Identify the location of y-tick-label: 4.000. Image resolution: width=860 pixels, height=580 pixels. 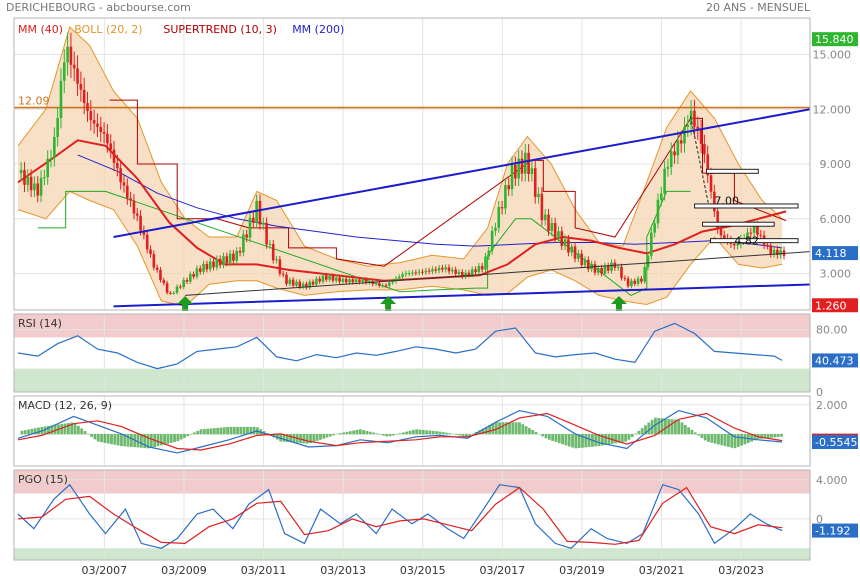
(832, 480).